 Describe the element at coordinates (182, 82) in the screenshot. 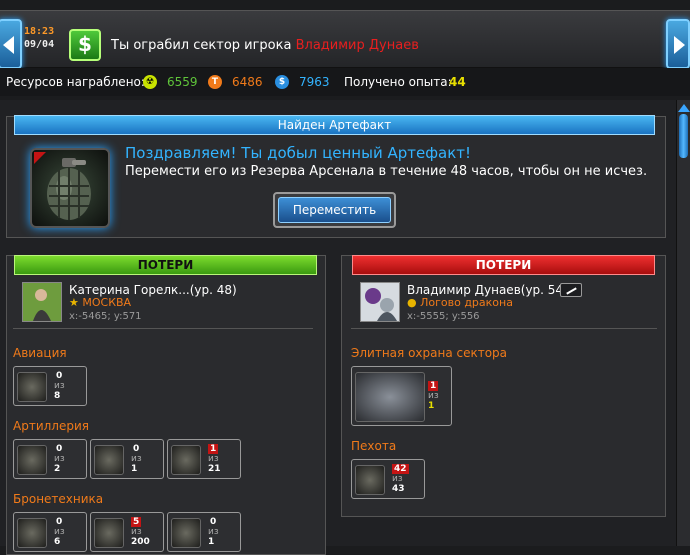

I see `resource-value-radiation: 6559` at that location.